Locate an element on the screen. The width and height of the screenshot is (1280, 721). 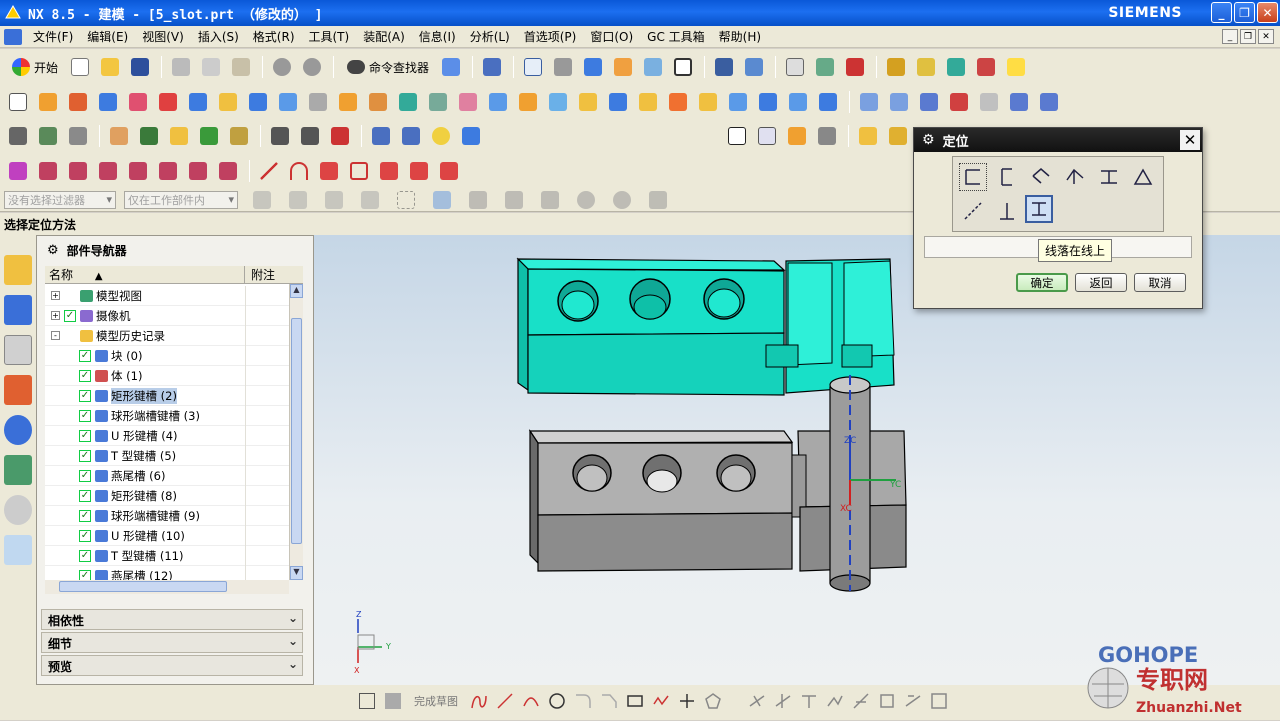
quadrant-snap-icon is located at coordinates (622, 200).